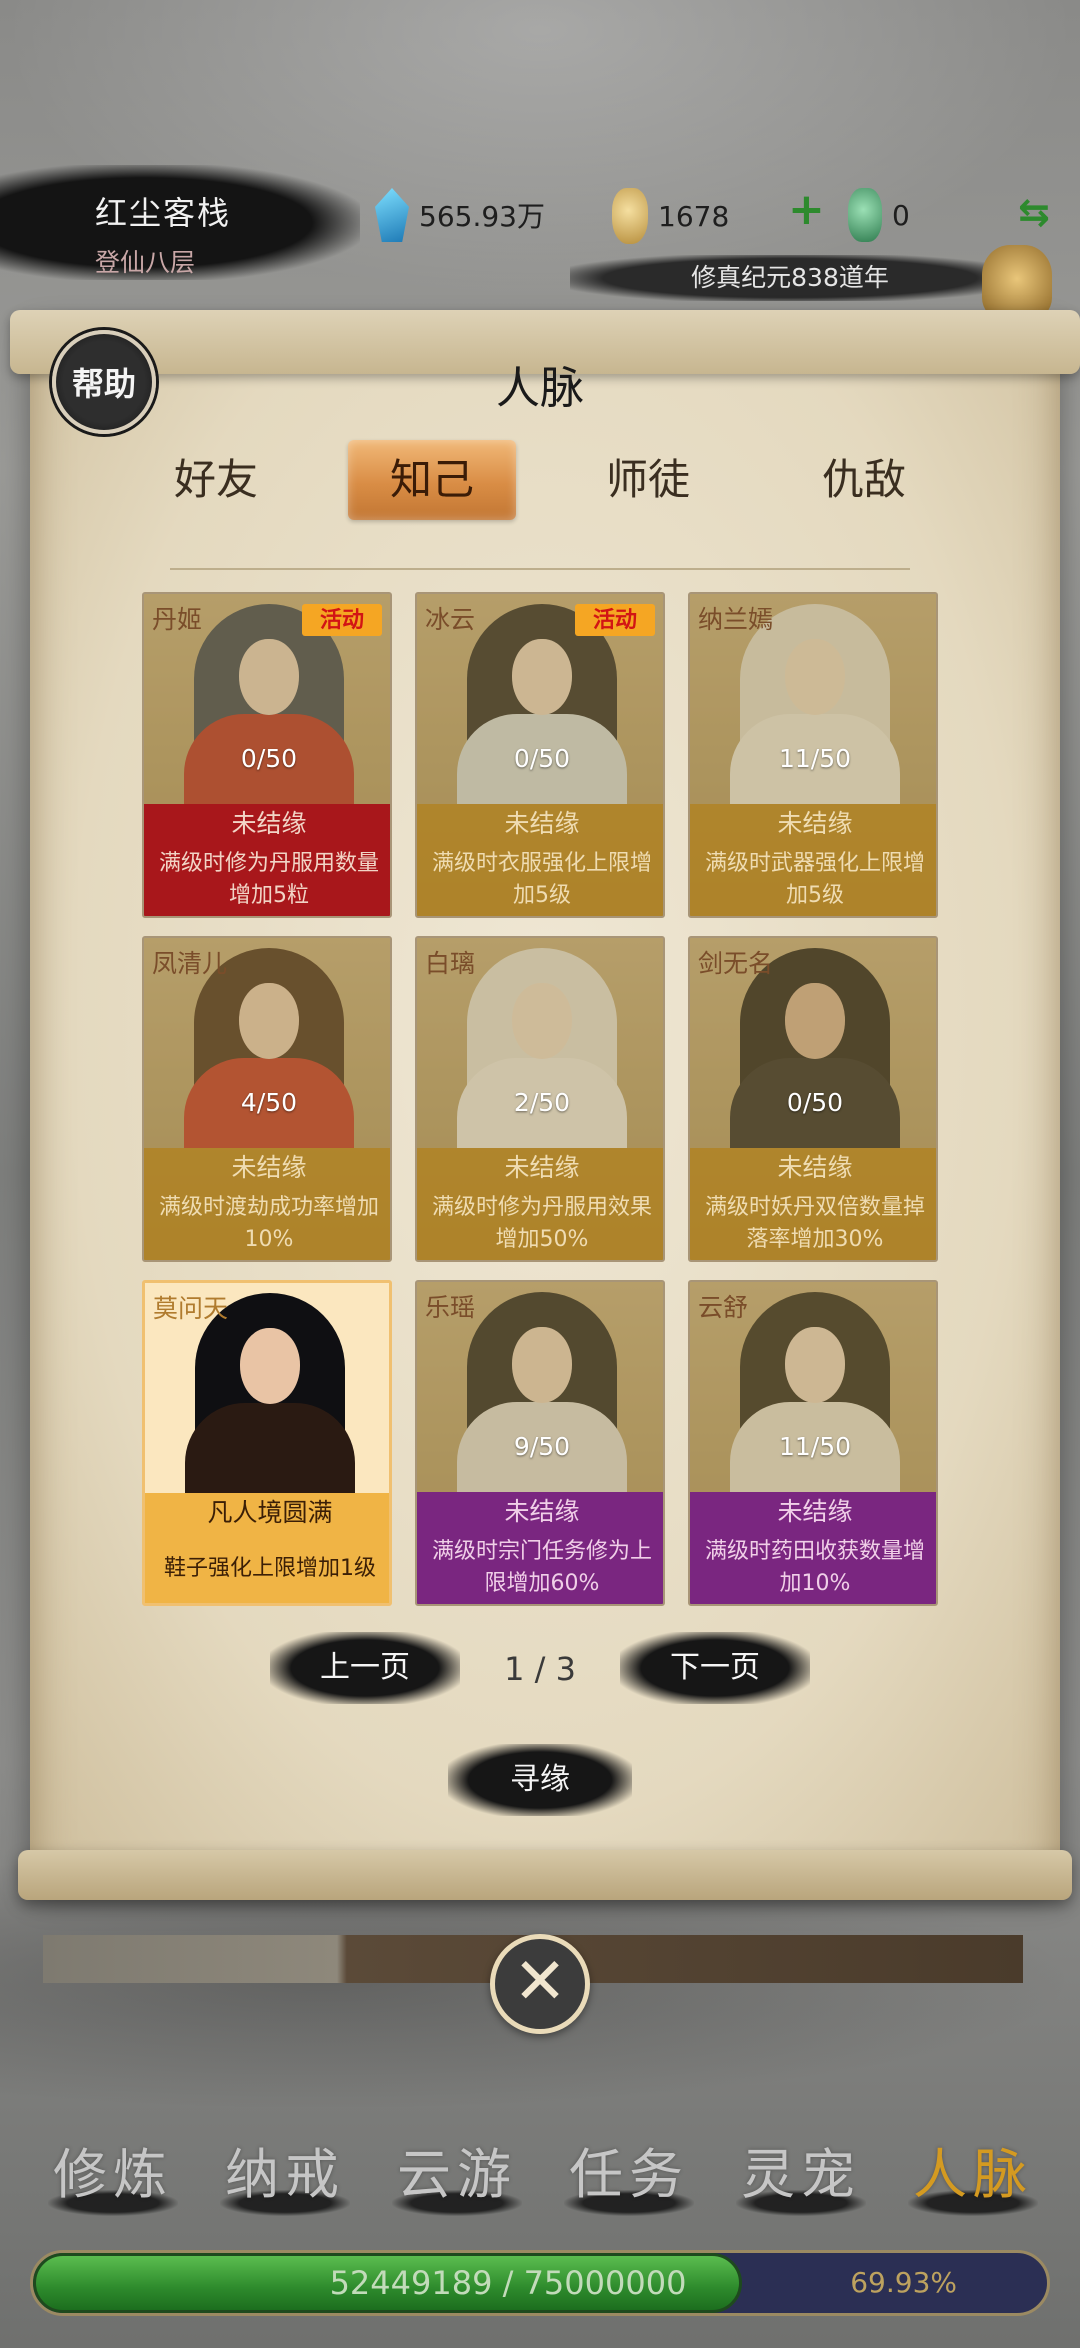 The height and width of the screenshot is (2348, 1080). Describe the element at coordinates (542, 1446) in the screenshot. I see `affinity-progress: 9/50` at that location.